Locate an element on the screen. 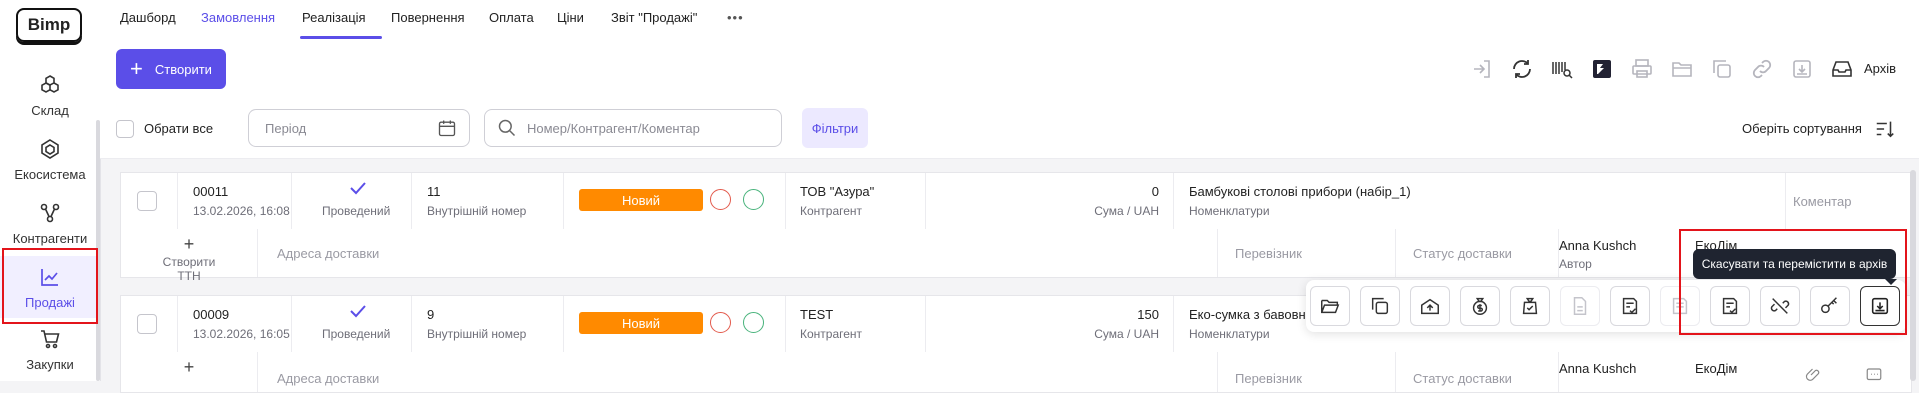 Image resolution: width=1919 pixels, height=393 pixels. counterparty-name: TEST is located at coordinates (816, 314).